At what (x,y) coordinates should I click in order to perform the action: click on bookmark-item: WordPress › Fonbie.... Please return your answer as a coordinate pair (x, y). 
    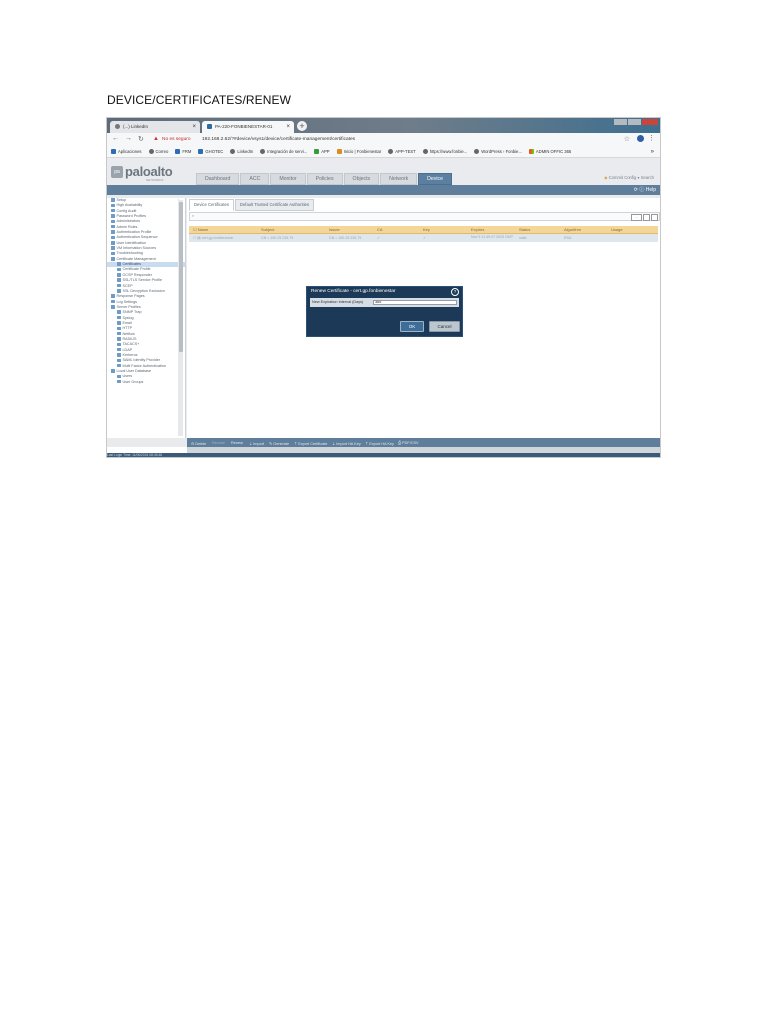
    Looking at the image, I should click on (498, 151).